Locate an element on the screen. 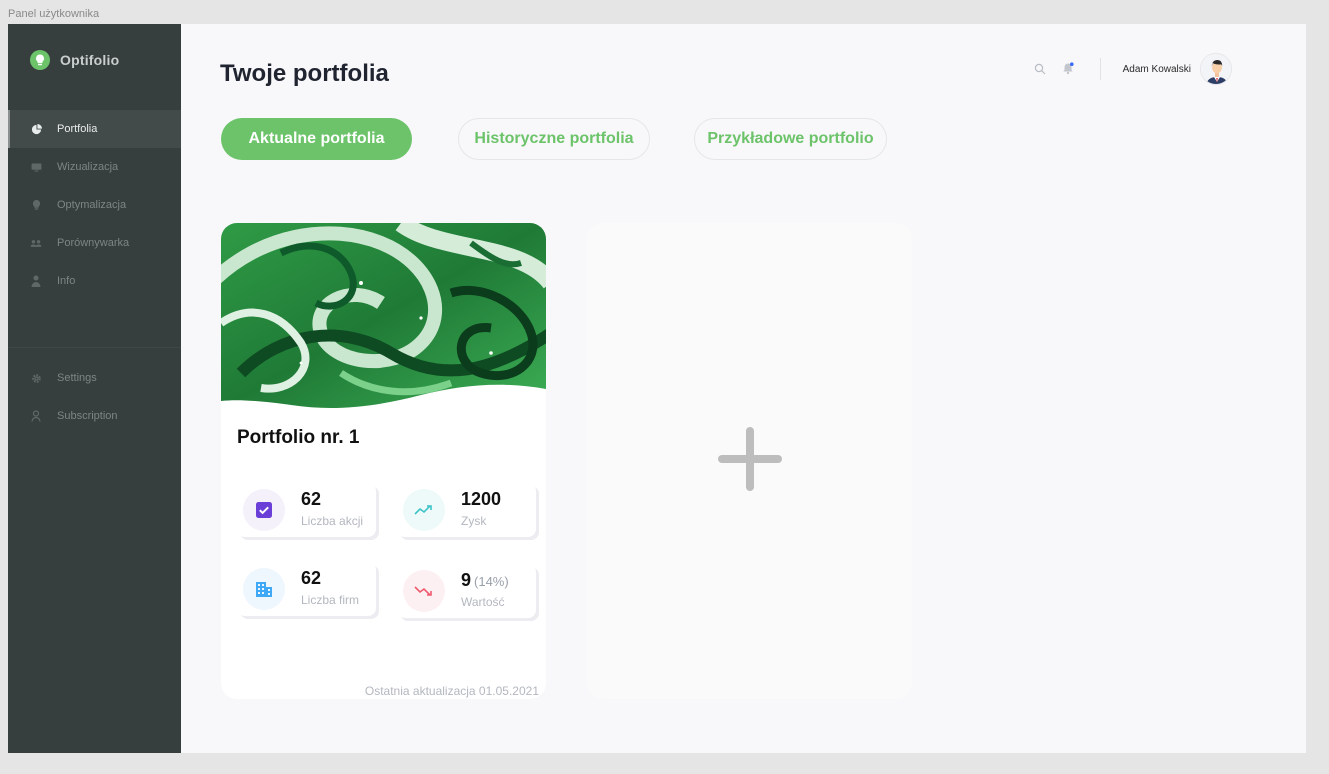  sidebar-divider is located at coordinates (94, 347).